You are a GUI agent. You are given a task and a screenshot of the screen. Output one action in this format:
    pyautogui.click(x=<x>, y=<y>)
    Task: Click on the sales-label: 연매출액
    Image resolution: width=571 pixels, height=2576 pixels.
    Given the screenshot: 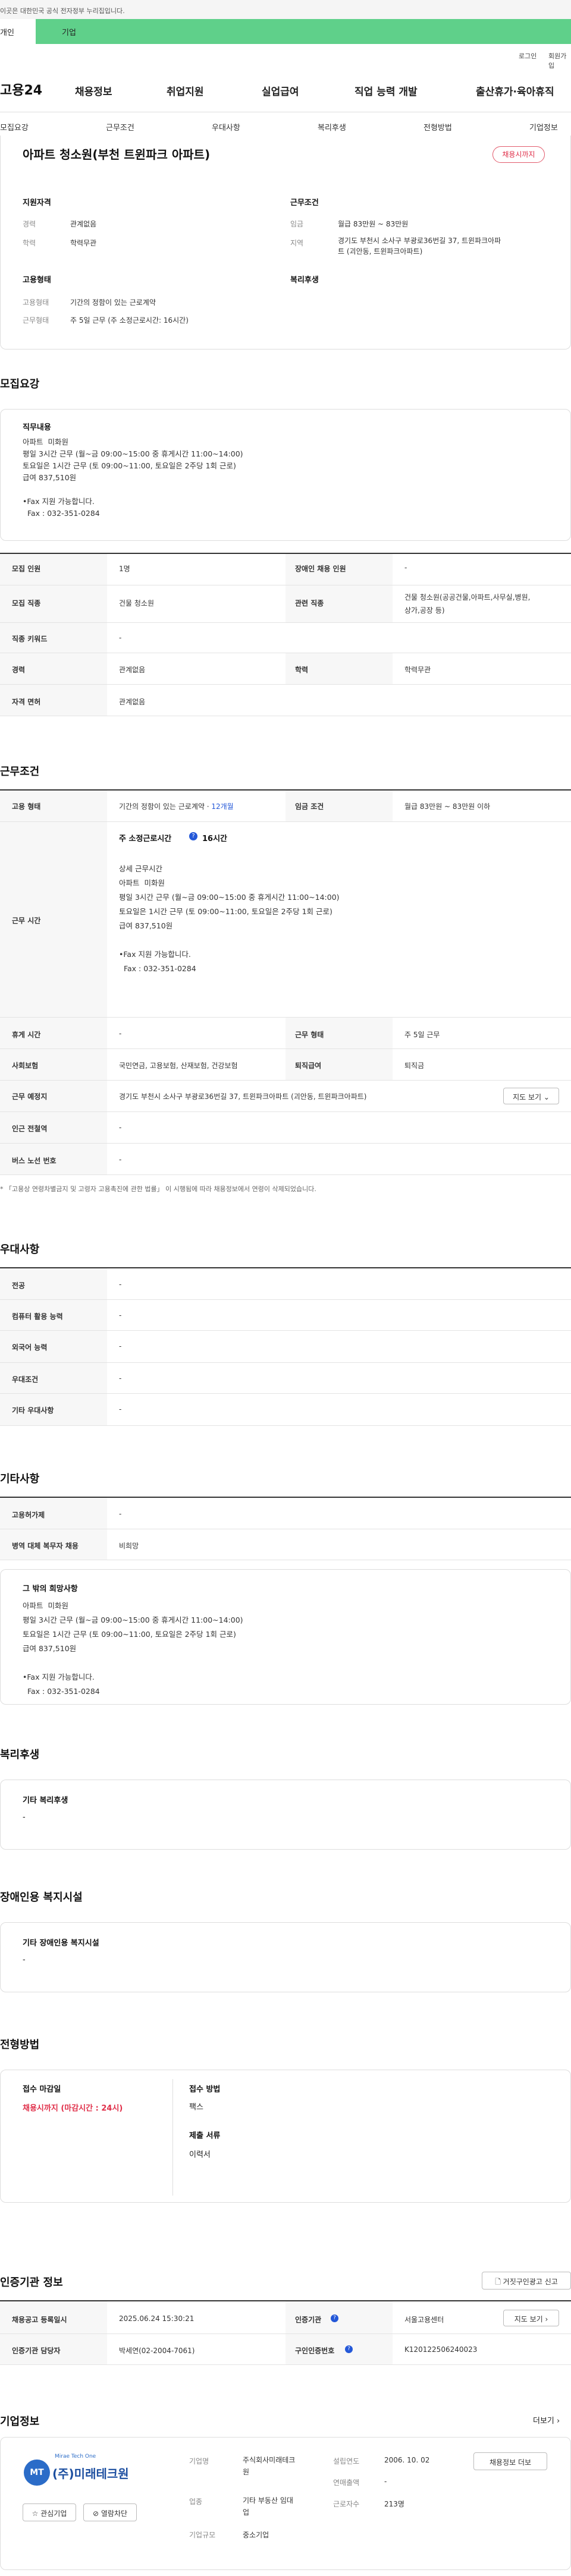 What is the action you would take?
    pyautogui.click(x=347, y=2483)
    